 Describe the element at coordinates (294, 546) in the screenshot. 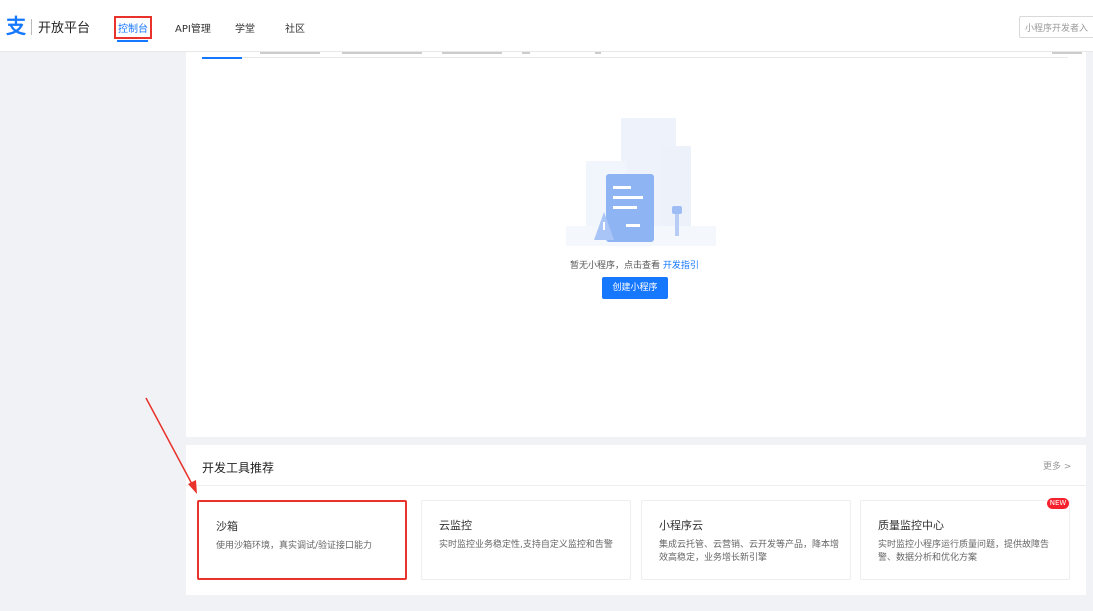

I see `tool-desc: 使用沙箱环境，真实调试/验证接口能力` at that location.